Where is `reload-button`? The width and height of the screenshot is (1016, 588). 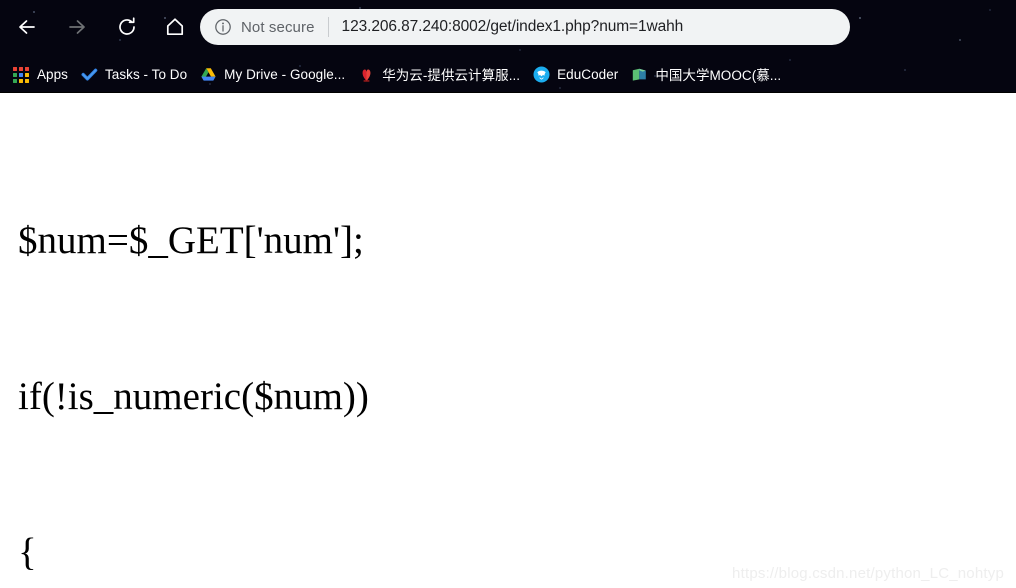 reload-button is located at coordinates (127, 27).